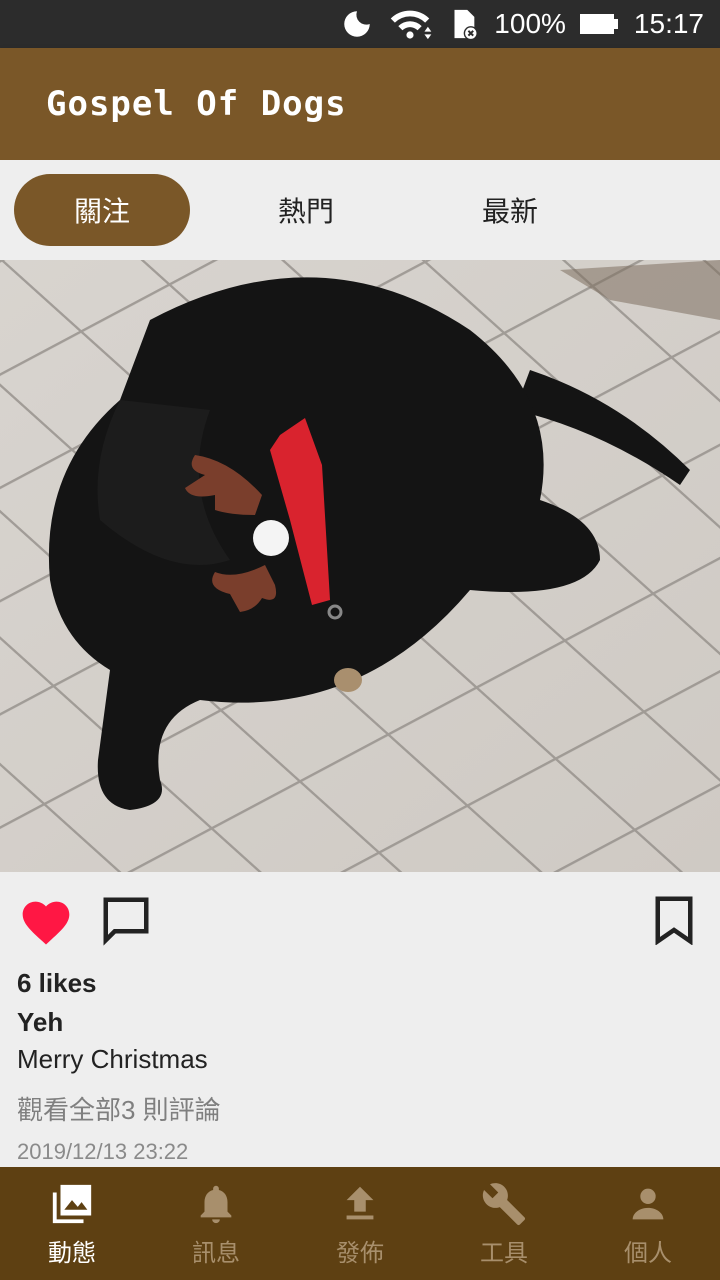  Describe the element at coordinates (668, 23) in the screenshot. I see `clock: 15:17` at that location.